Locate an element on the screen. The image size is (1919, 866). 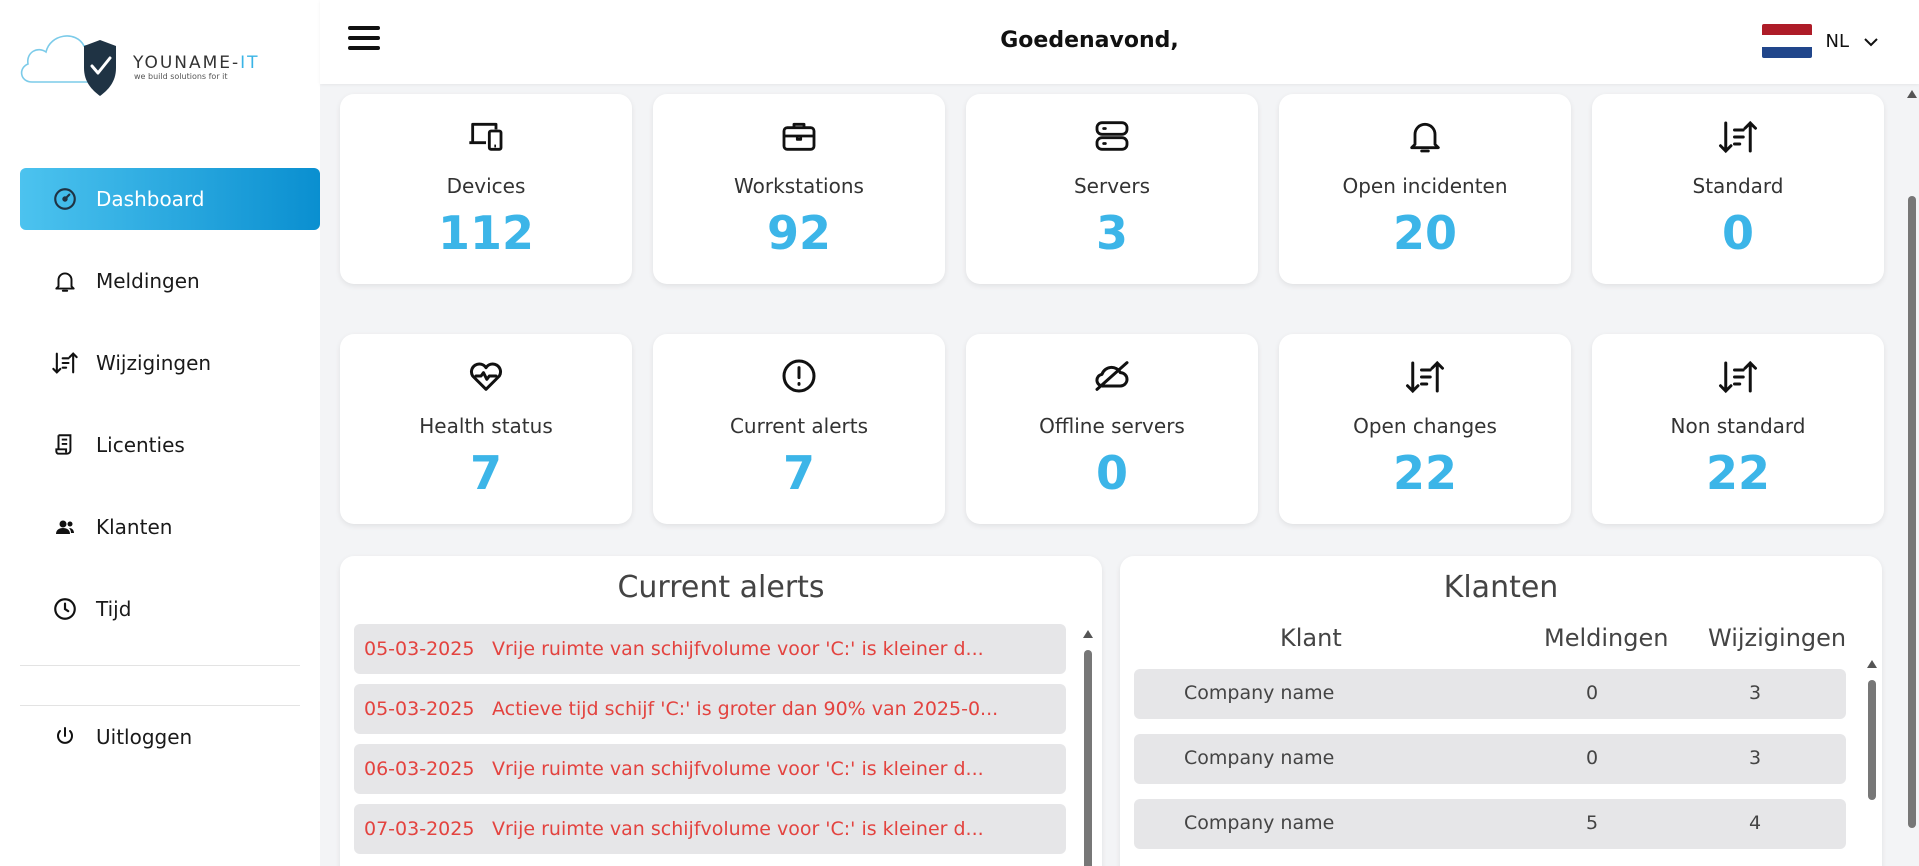
stat-card-devices: Devices 112 is located at coordinates (486, 189).